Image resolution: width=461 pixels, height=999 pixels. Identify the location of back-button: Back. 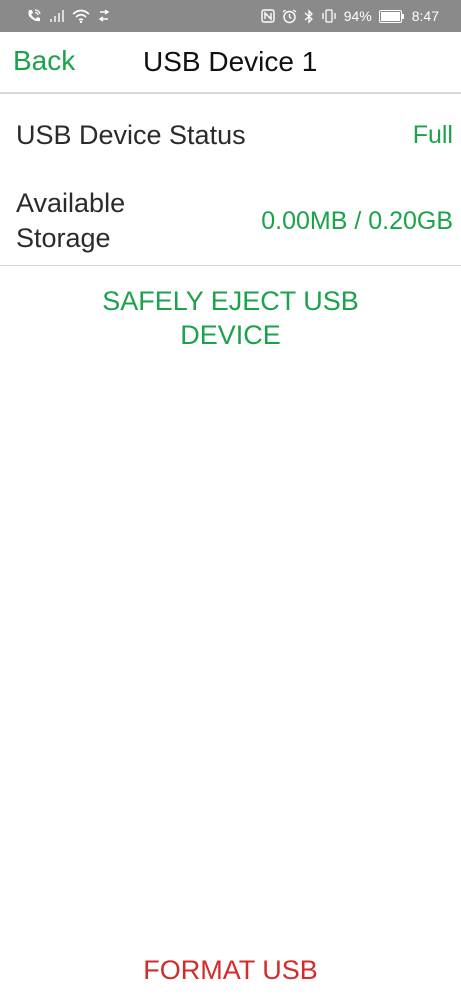
(44, 61).